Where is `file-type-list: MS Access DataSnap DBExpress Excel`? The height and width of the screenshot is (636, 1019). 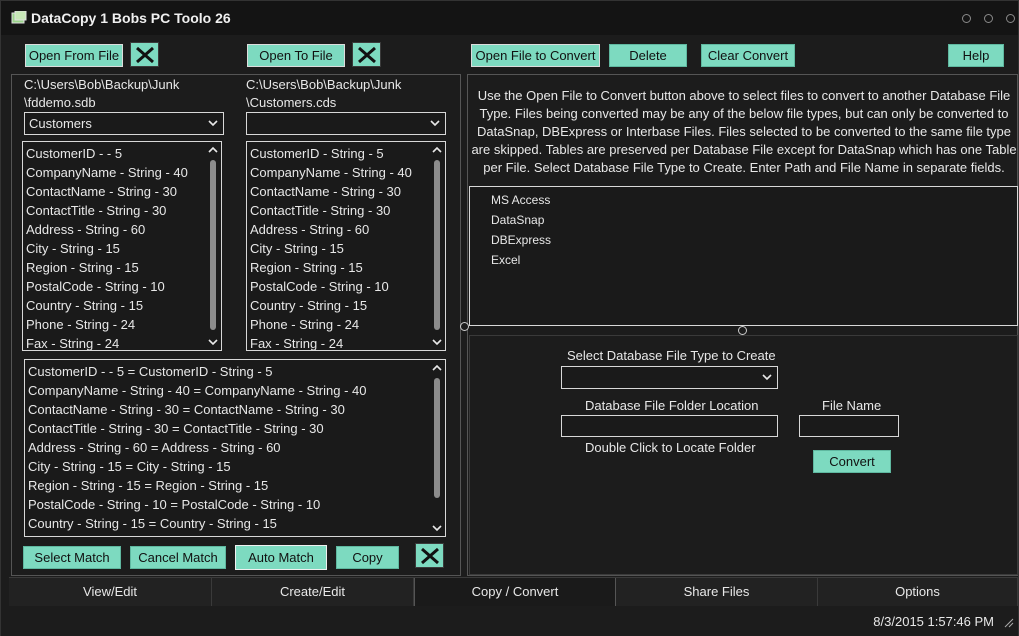 file-type-list: MS Access DataSnap DBExpress Excel is located at coordinates (743, 256).